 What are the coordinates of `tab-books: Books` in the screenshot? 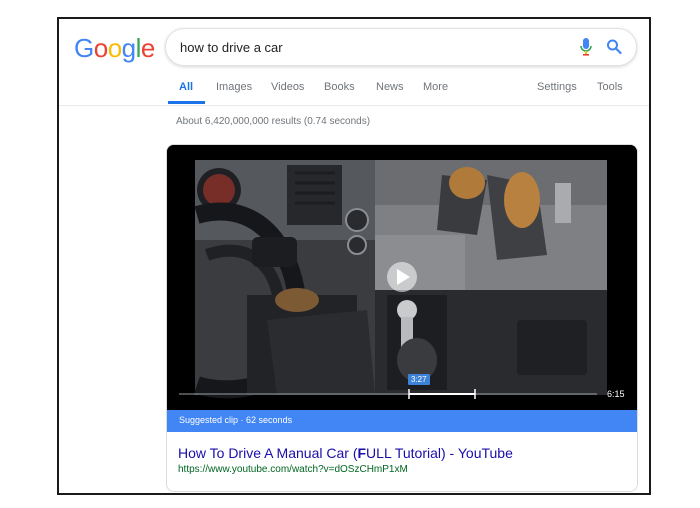 It's located at (339, 87).